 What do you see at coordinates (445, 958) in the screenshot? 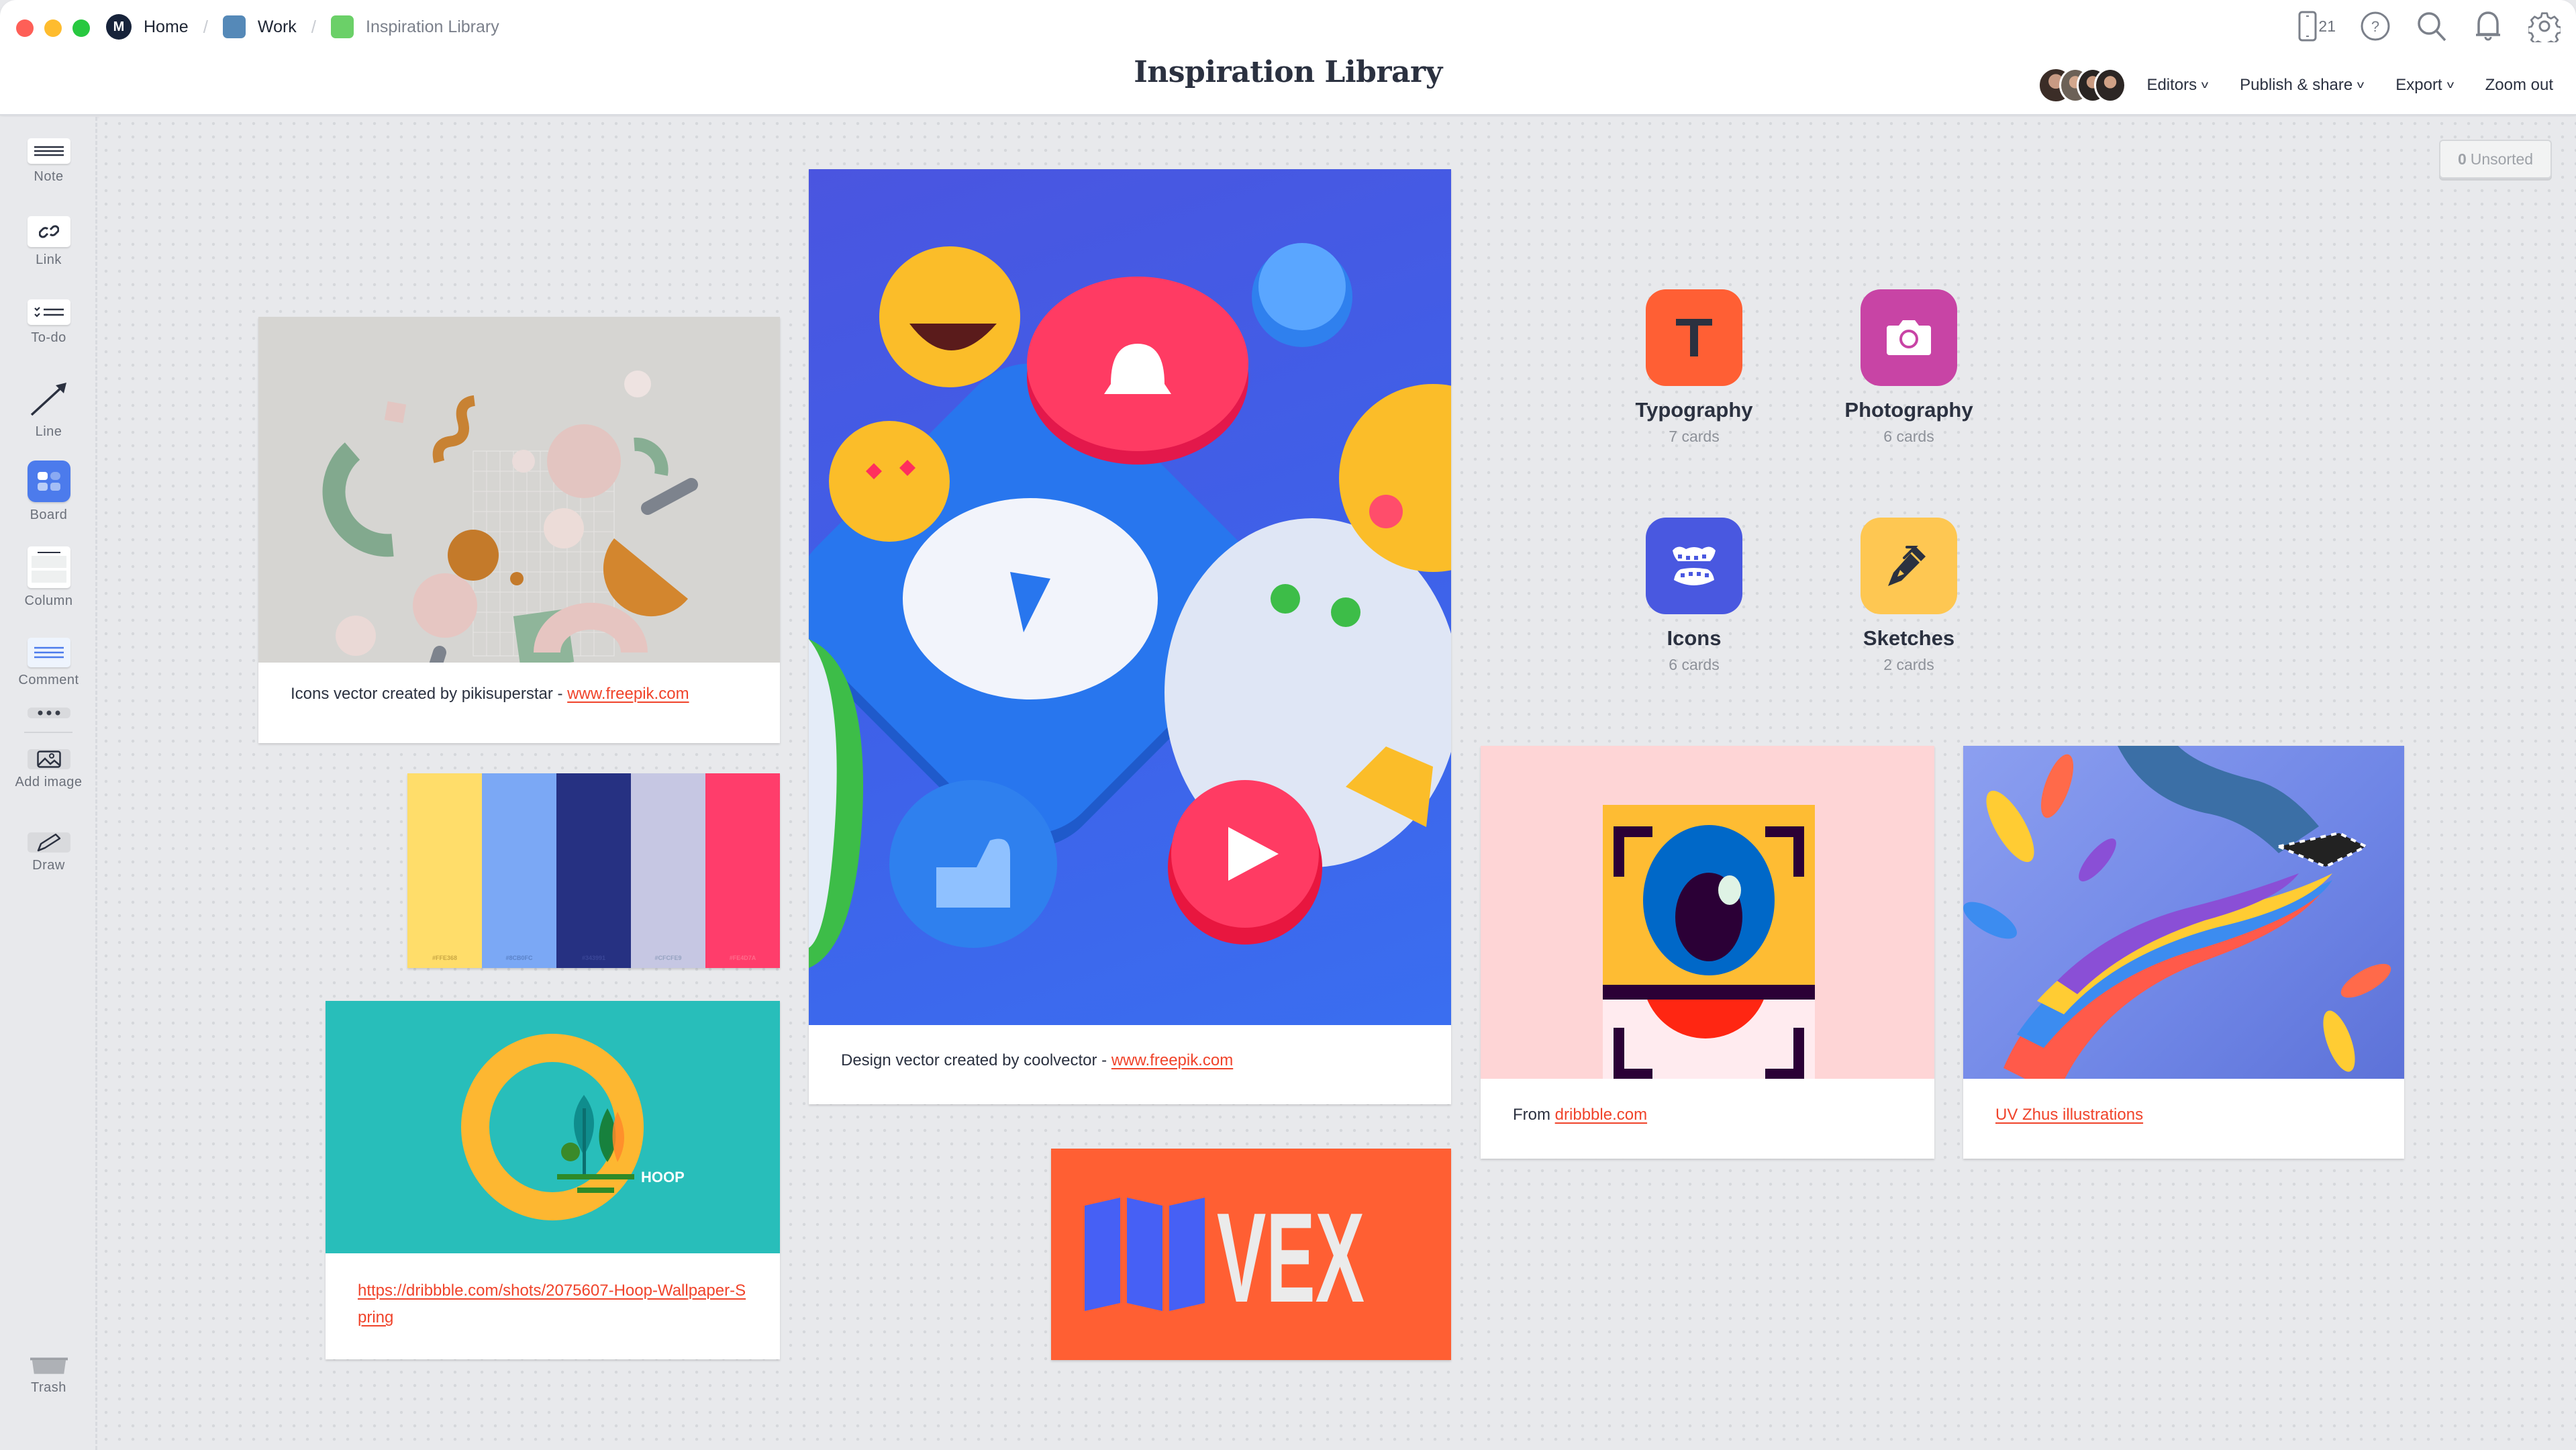
I see `swatch-hex: #FFE368` at bounding box center [445, 958].